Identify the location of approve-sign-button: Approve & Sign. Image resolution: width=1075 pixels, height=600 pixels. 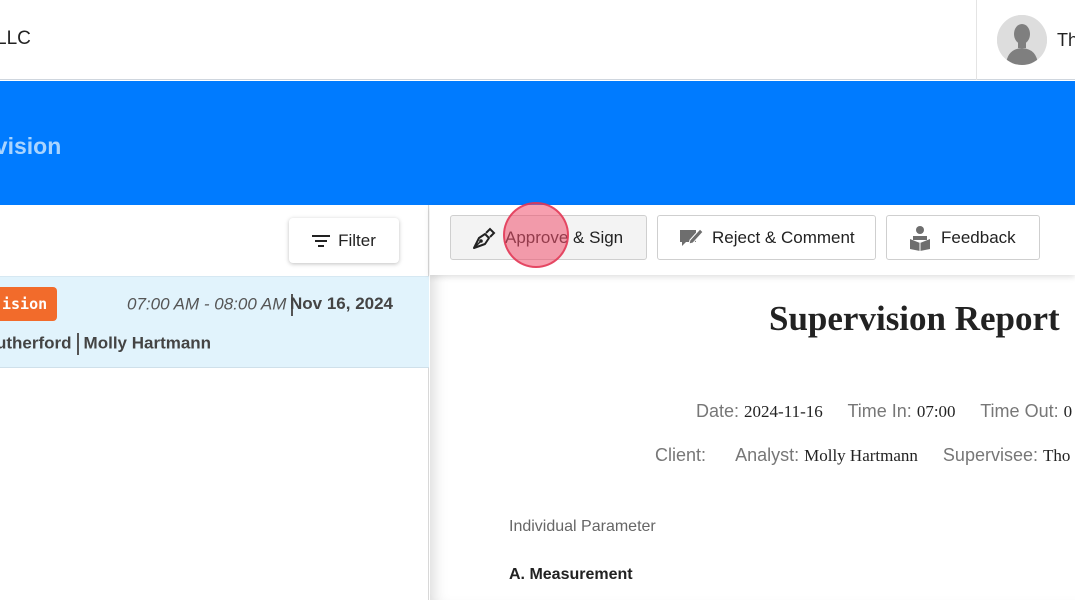
(548, 237).